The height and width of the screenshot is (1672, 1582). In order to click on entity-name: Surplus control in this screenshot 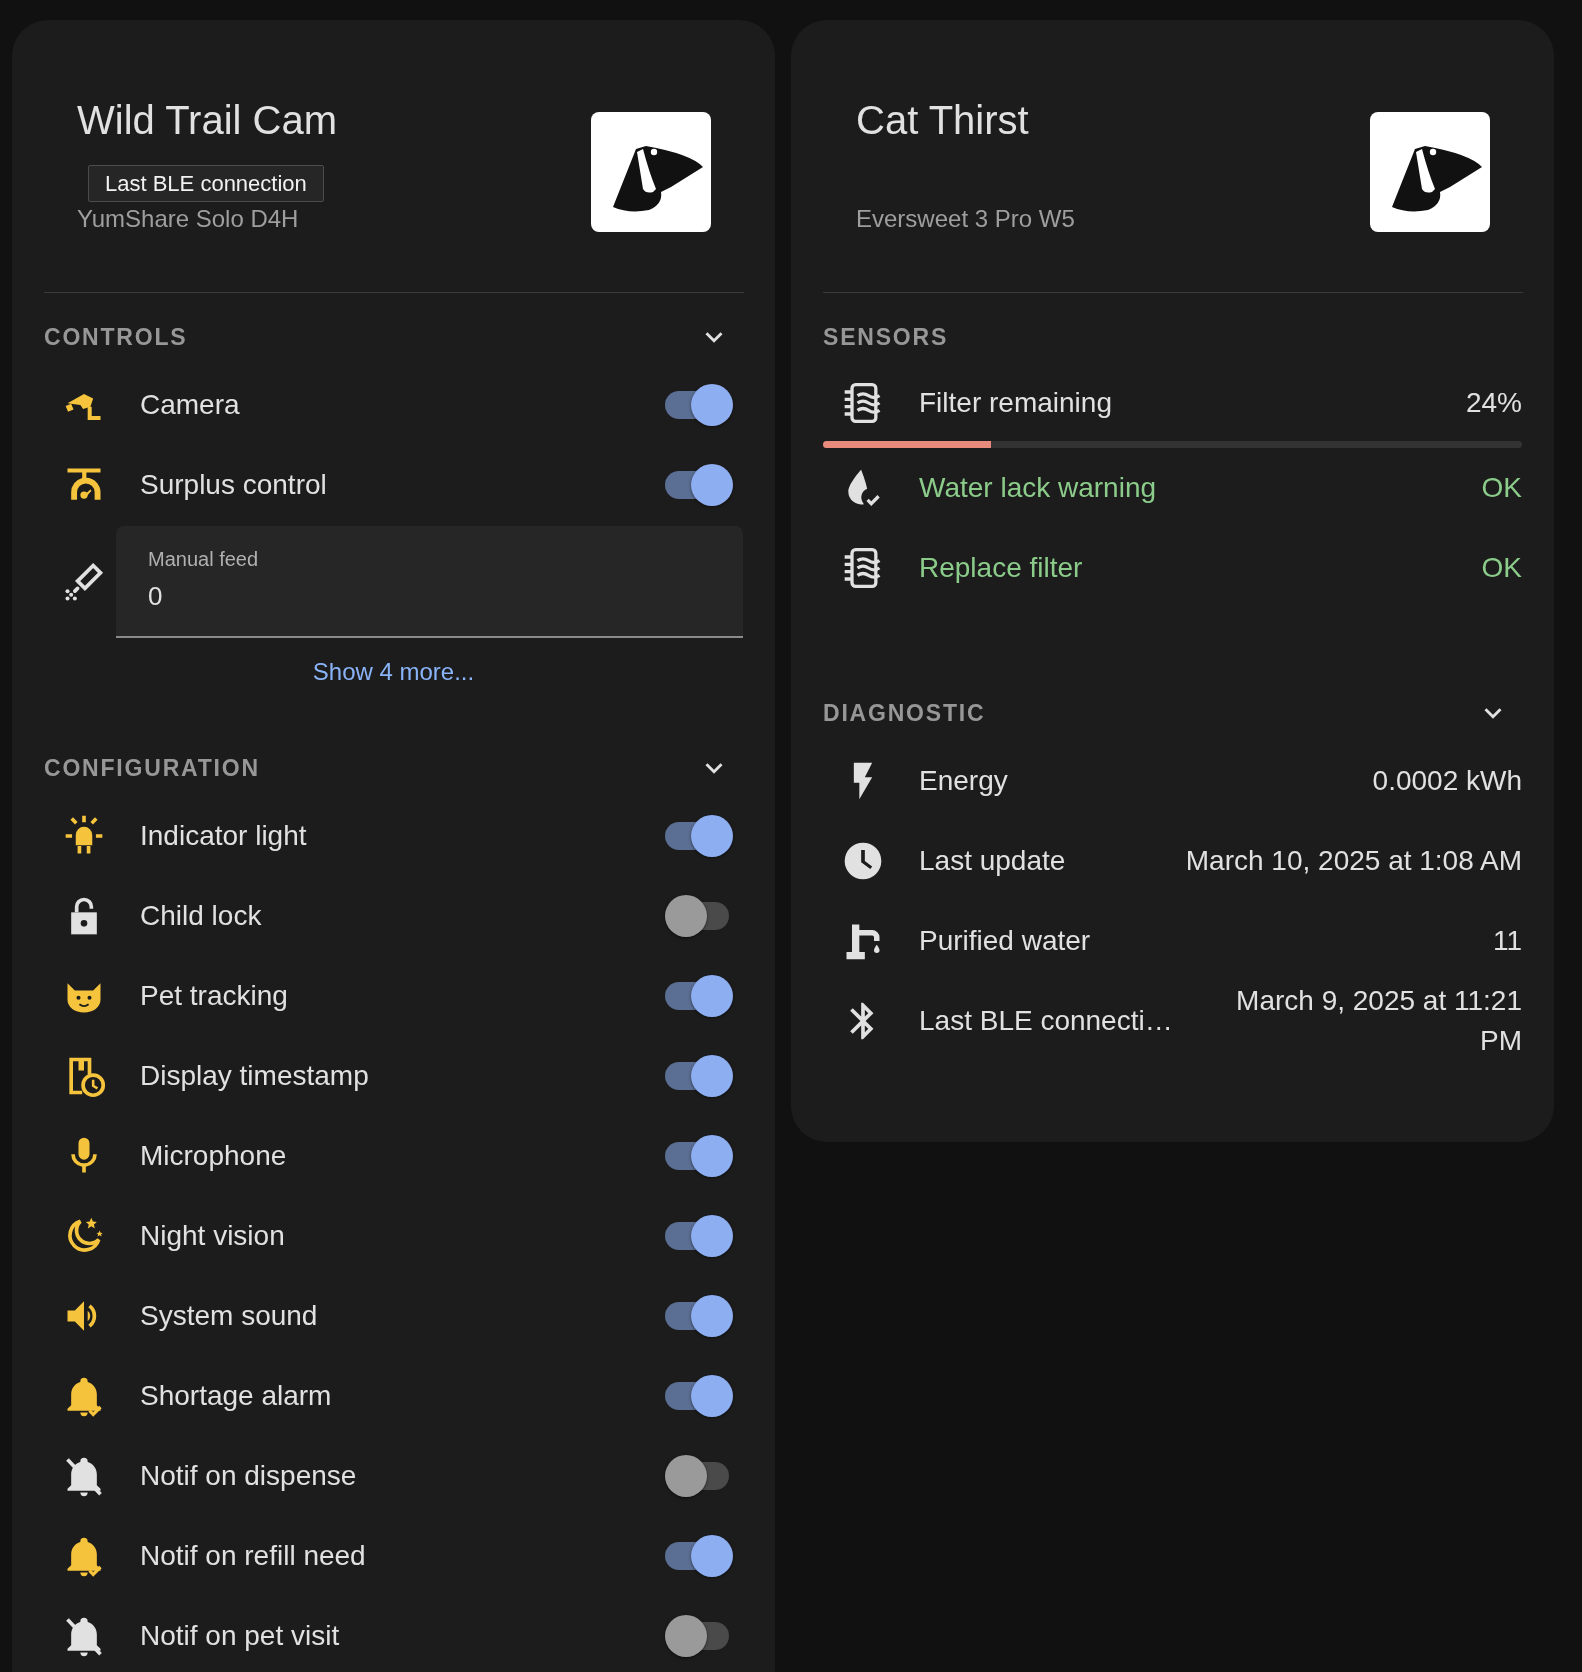, I will do `click(233, 485)`.